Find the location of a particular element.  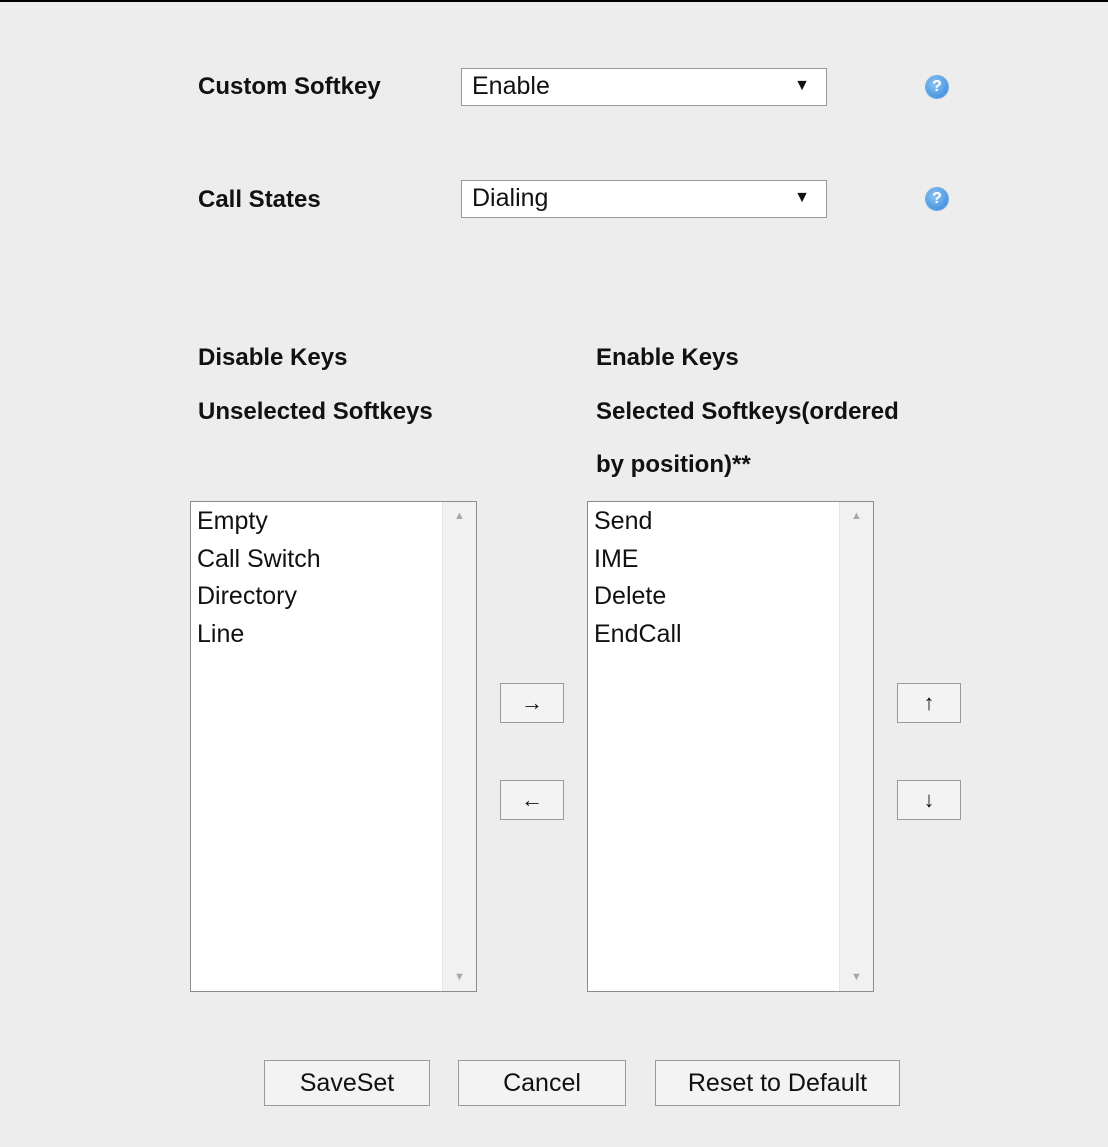

top-border is located at coordinates (554, 1).